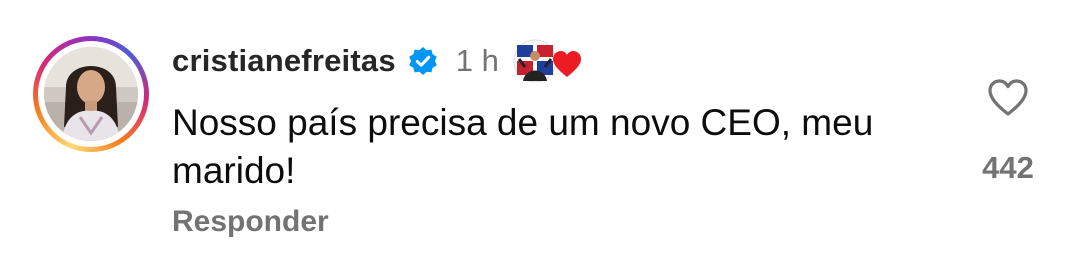  What do you see at coordinates (250, 222) in the screenshot?
I see `reply-button: Responder` at bounding box center [250, 222].